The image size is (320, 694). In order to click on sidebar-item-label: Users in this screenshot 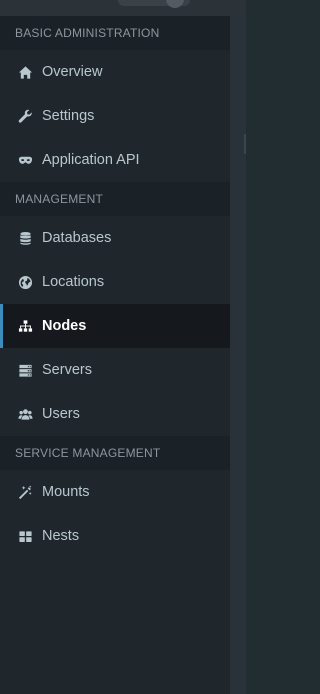, I will do `click(61, 414)`.